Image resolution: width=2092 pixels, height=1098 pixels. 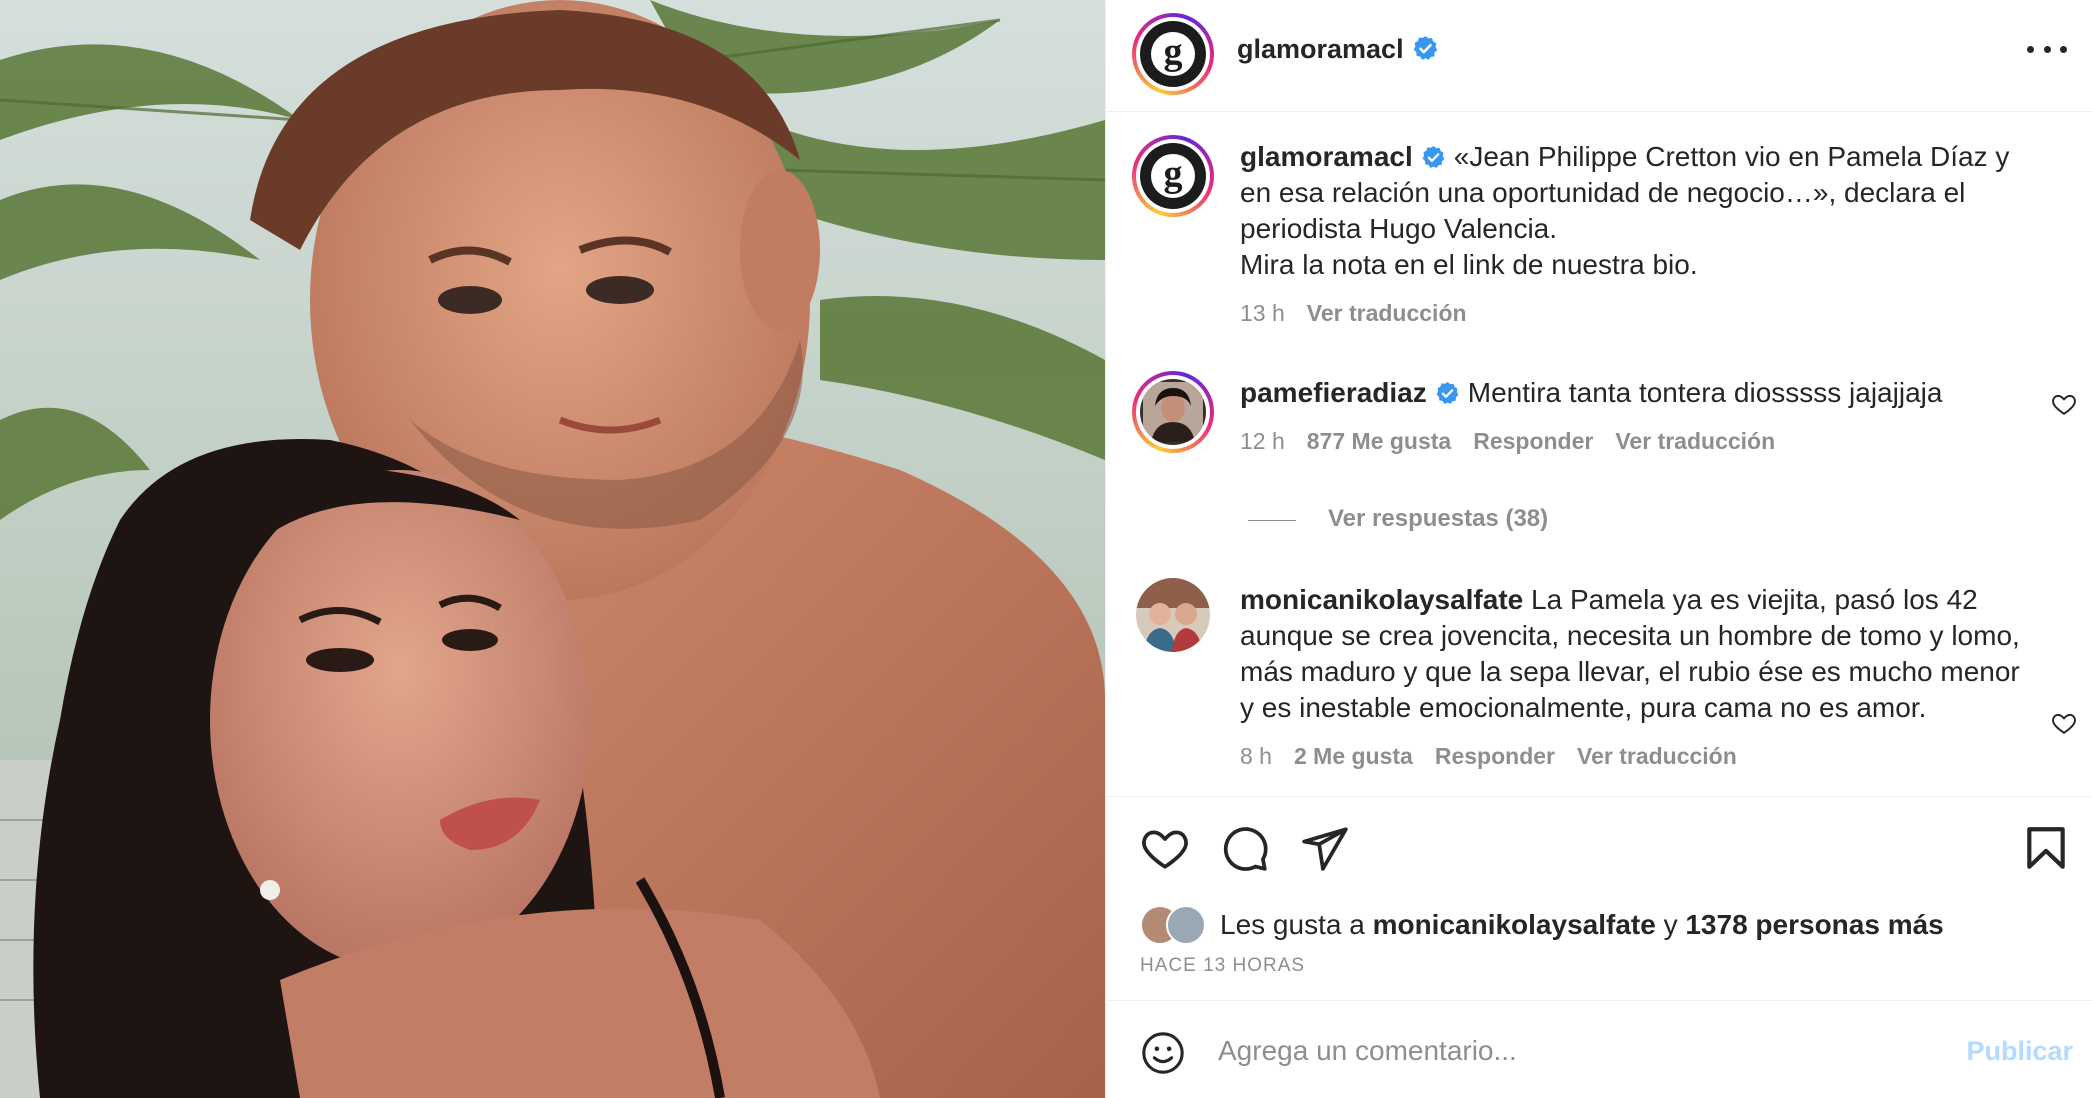 I want to click on comment-likes: 2 Me gusta, so click(x=1353, y=756).